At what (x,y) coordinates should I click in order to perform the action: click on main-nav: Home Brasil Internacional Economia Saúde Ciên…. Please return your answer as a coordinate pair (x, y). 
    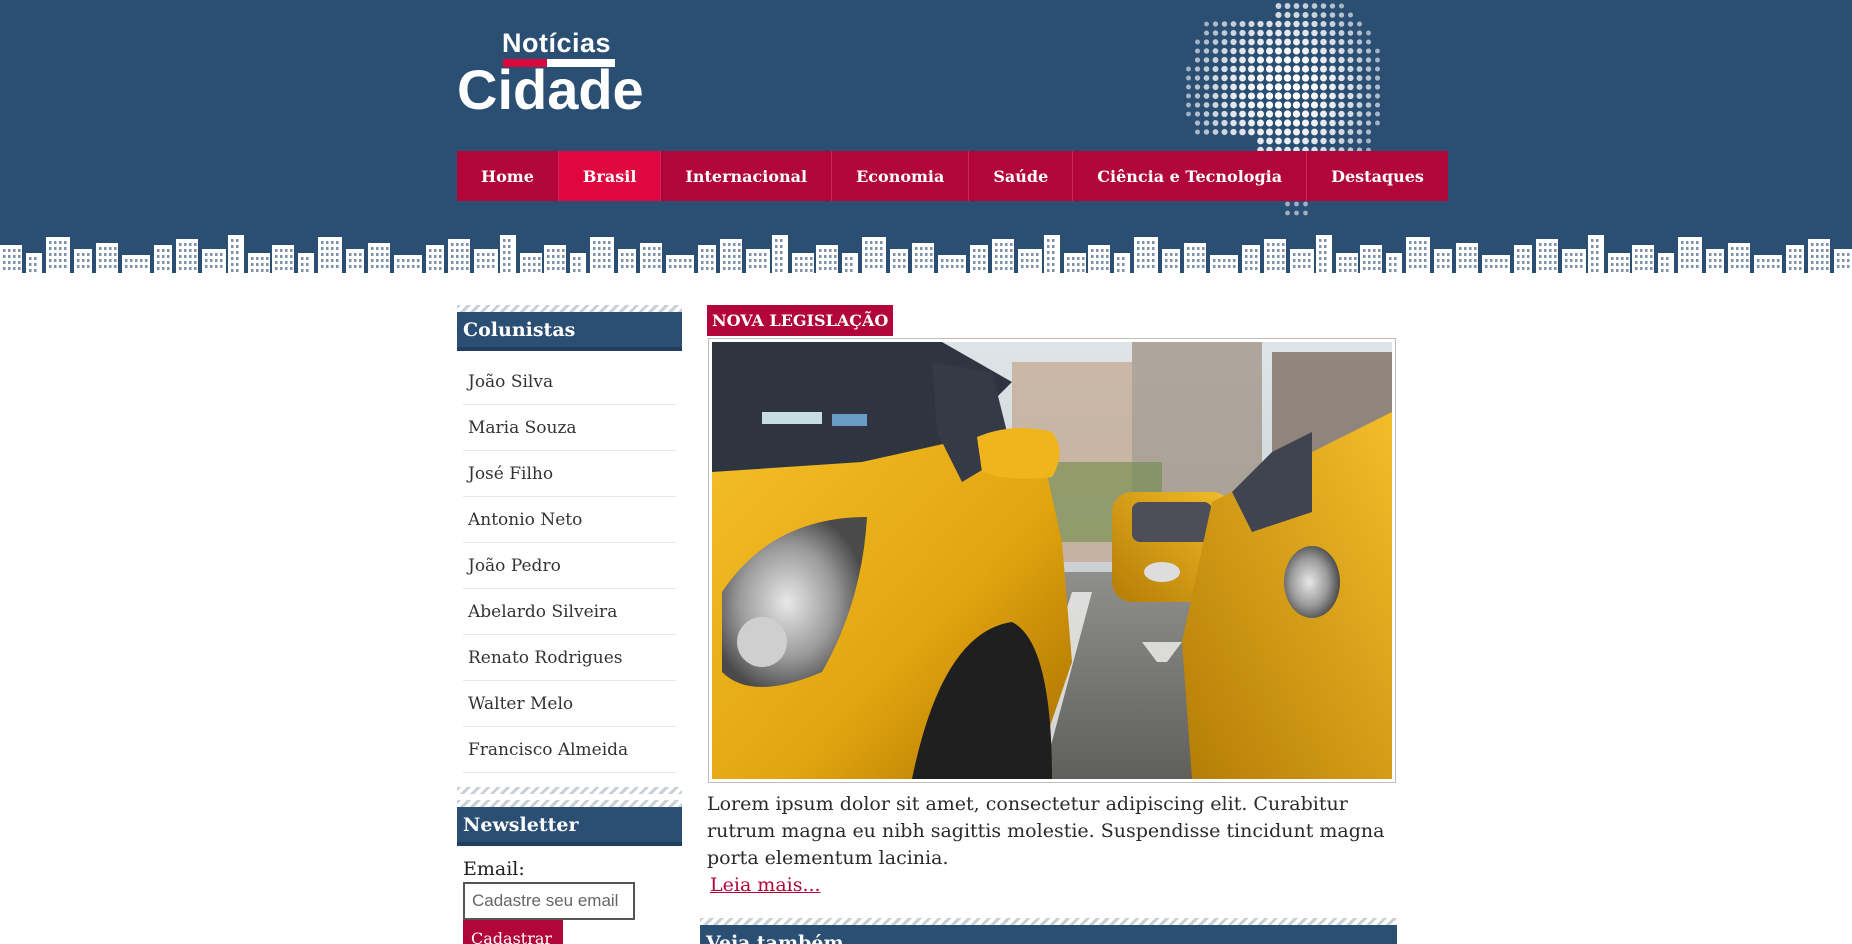
    Looking at the image, I should click on (952, 176).